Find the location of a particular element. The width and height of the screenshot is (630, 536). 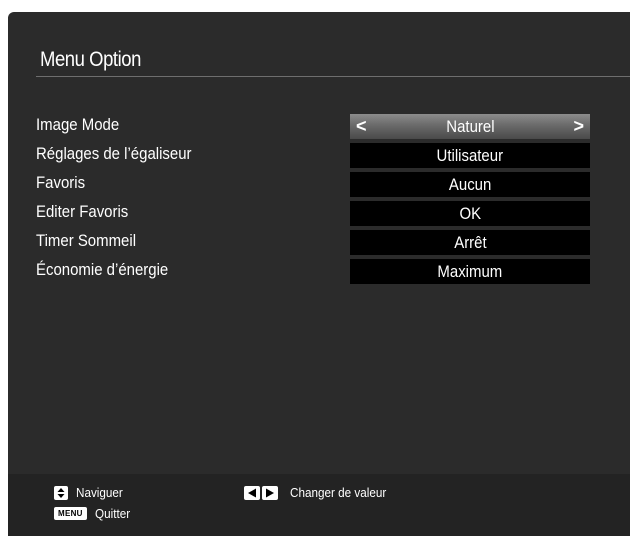

help-change-value: Changer de valeur is located at coordinates (320, 492).